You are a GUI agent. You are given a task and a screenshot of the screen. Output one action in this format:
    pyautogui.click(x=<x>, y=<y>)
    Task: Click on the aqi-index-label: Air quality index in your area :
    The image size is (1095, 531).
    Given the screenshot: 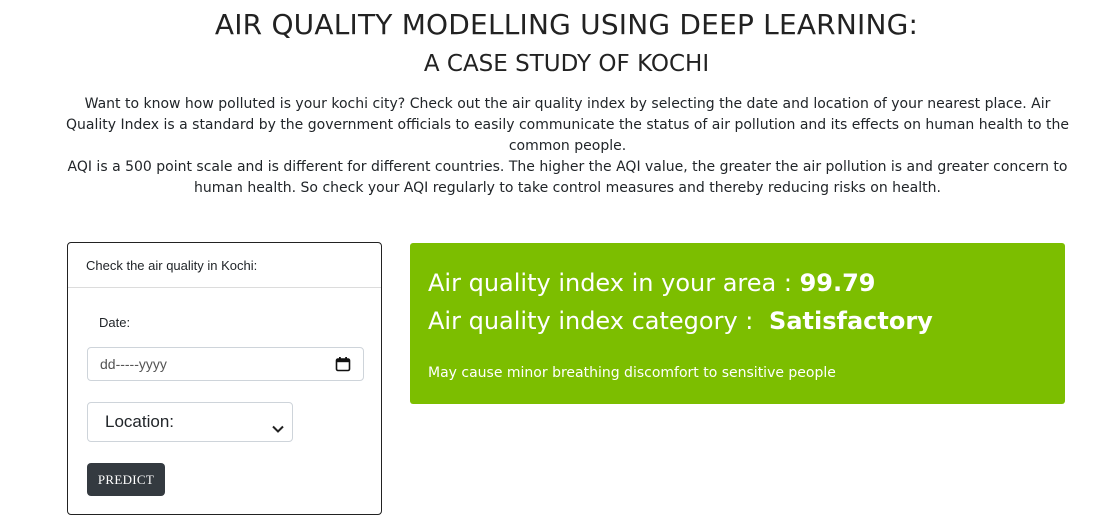 What is the action you would take?
    pyautogui.click(x=610, y=283)
    